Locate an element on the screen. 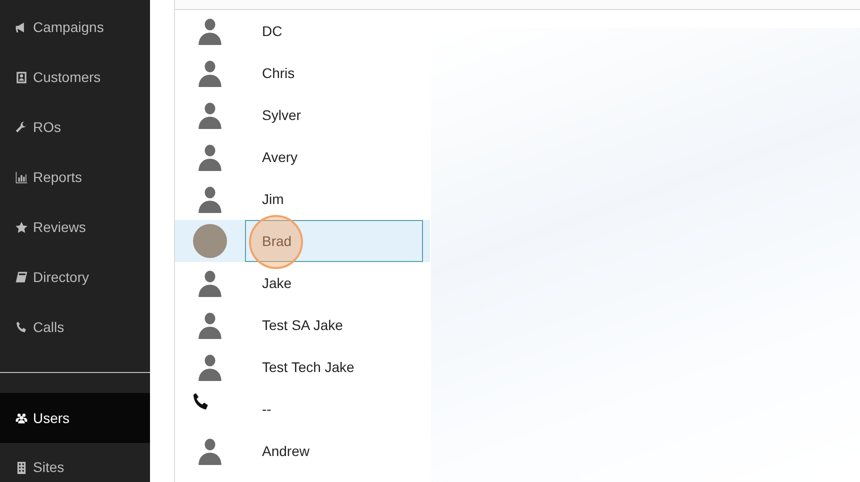 Image resolution: width=860 pixels, height=482 pixels. user-name: -- is located at coordinates (267, 409).